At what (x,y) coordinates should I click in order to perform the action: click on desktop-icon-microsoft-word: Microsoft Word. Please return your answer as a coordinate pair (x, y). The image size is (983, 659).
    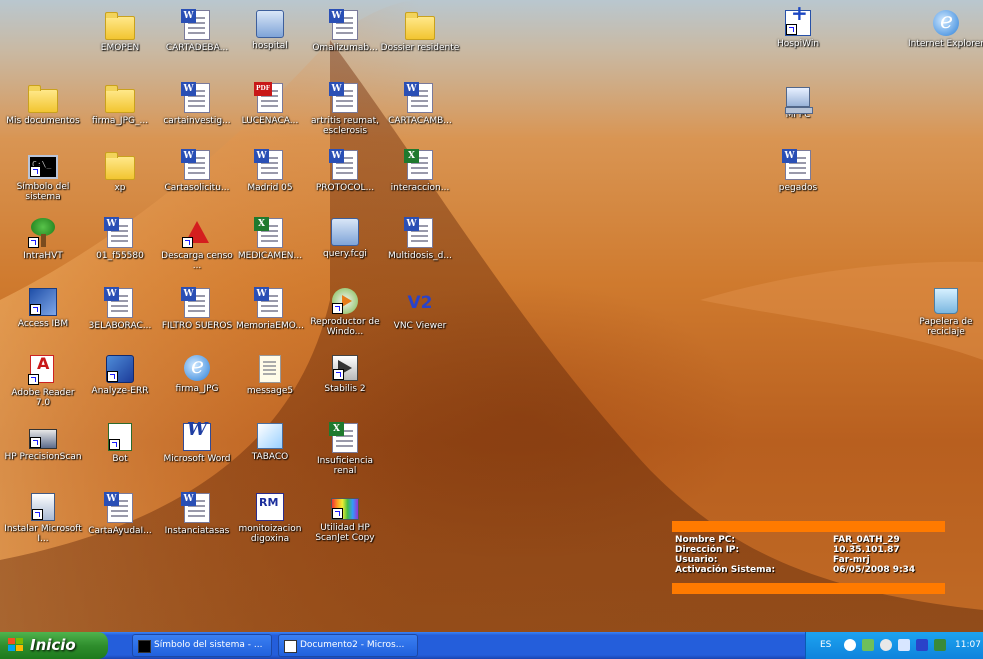
    Looking at the image, I should click on (197, 443).